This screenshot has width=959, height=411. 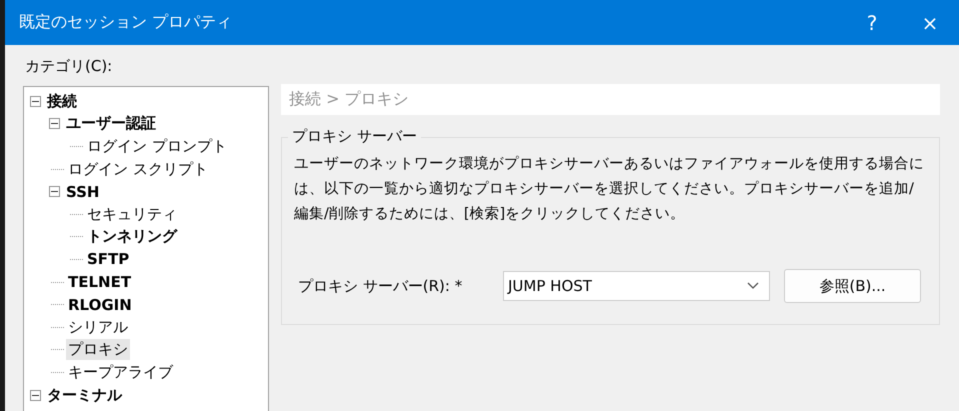 What do you see at coordinates (930, 22) in the screenshot?
I see `close-button: ×` at bounding box center [930, 22].